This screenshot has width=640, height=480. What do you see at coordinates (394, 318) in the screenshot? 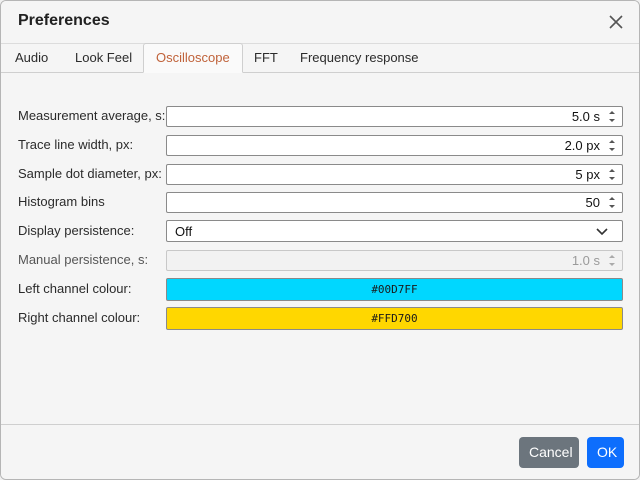
I see `right-channel-colour-button: #FFD700` at bounding box center [394, 318].